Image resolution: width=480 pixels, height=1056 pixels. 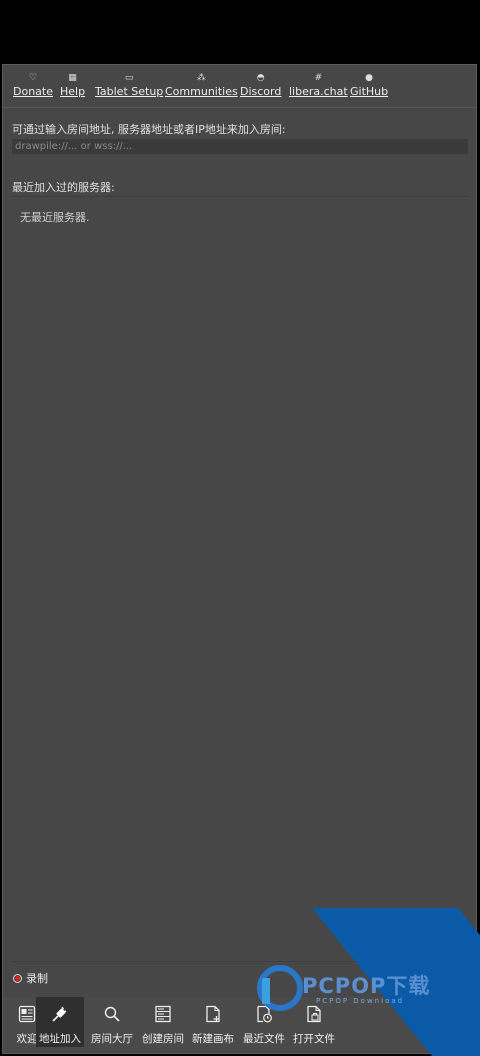 What do you see at coordinates (17, 978) in the screenshot?
I see `record-icon` at bounding box center [17, 978].